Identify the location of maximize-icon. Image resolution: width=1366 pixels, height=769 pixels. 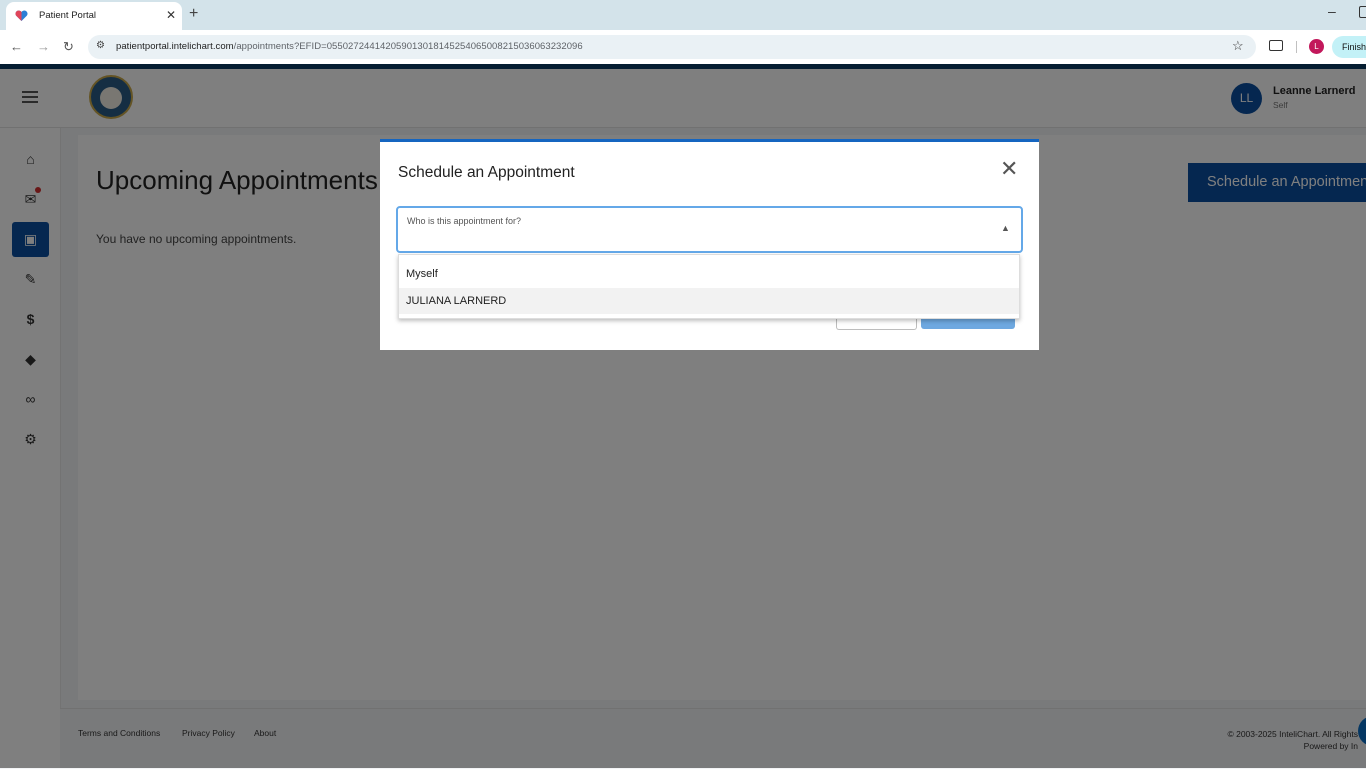
(1362, 12).